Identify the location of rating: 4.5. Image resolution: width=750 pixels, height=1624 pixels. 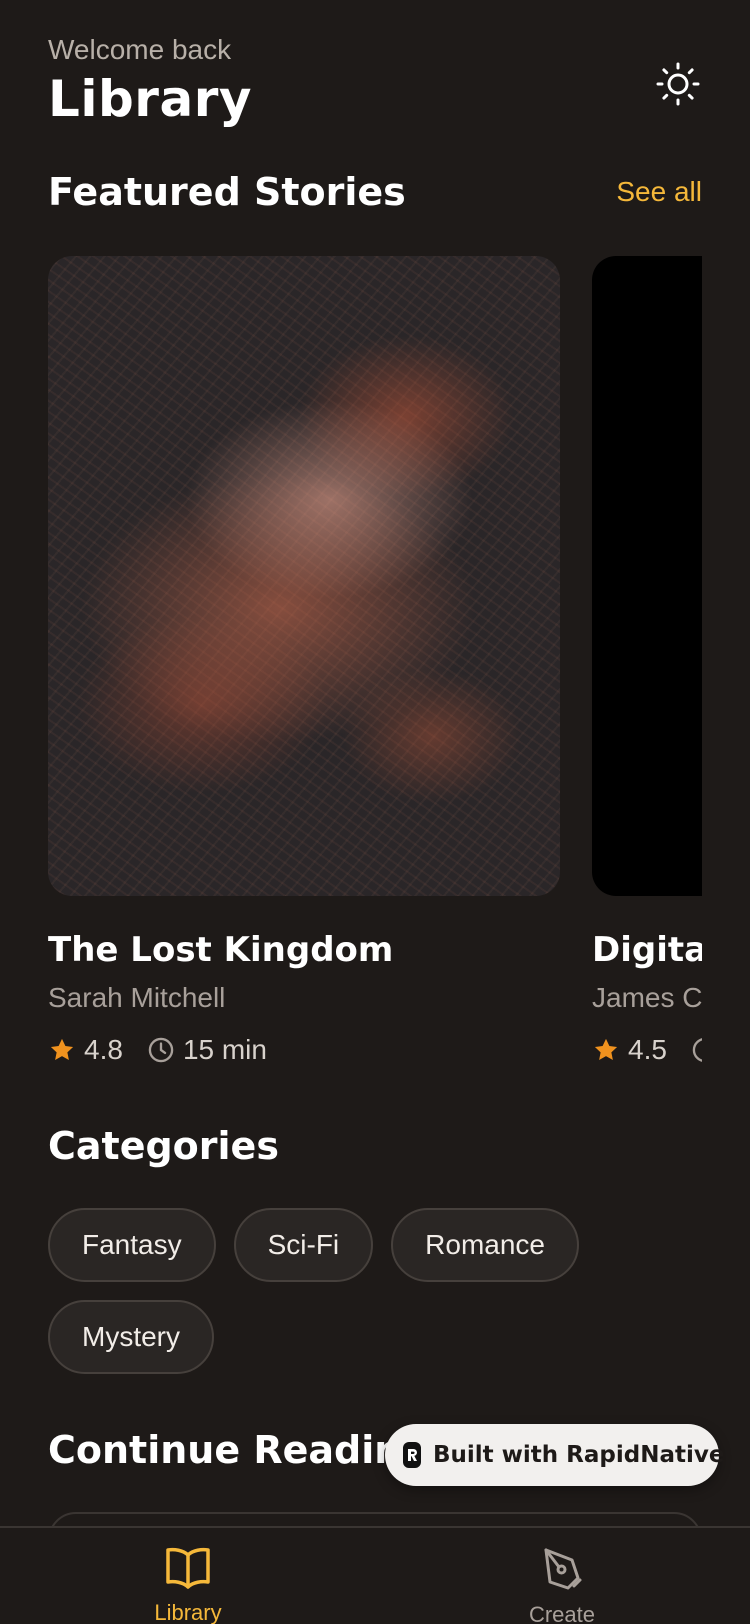
(629, 1050).